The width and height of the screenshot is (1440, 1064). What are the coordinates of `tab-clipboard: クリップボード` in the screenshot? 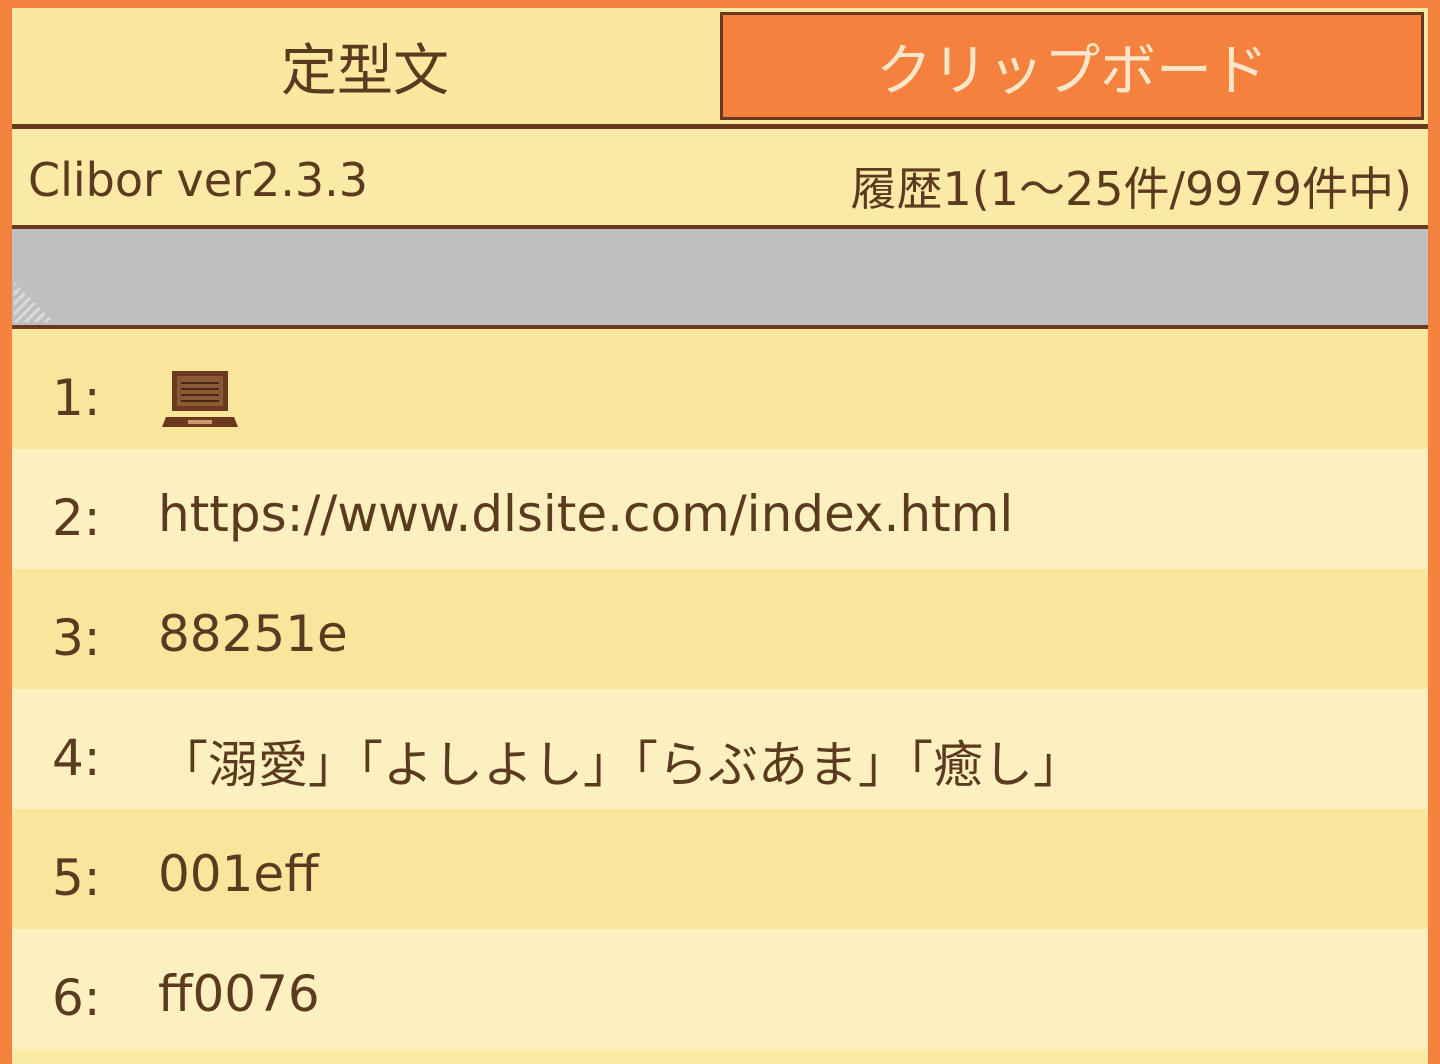 It's located at (1072, 66).